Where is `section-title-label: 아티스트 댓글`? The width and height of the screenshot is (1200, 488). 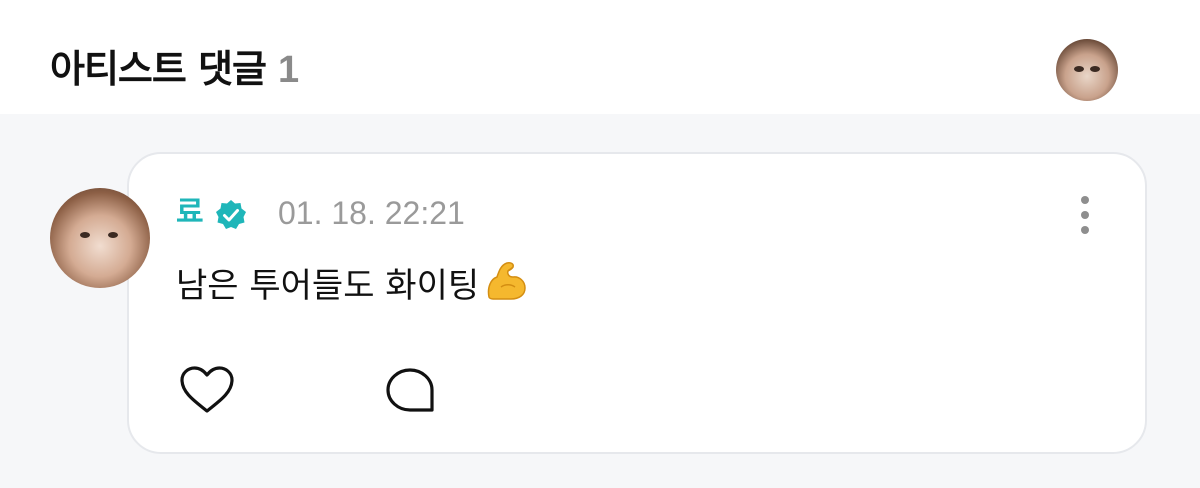 section-title-label: 아티스트 댓글 is located at coordinates (158, 69).